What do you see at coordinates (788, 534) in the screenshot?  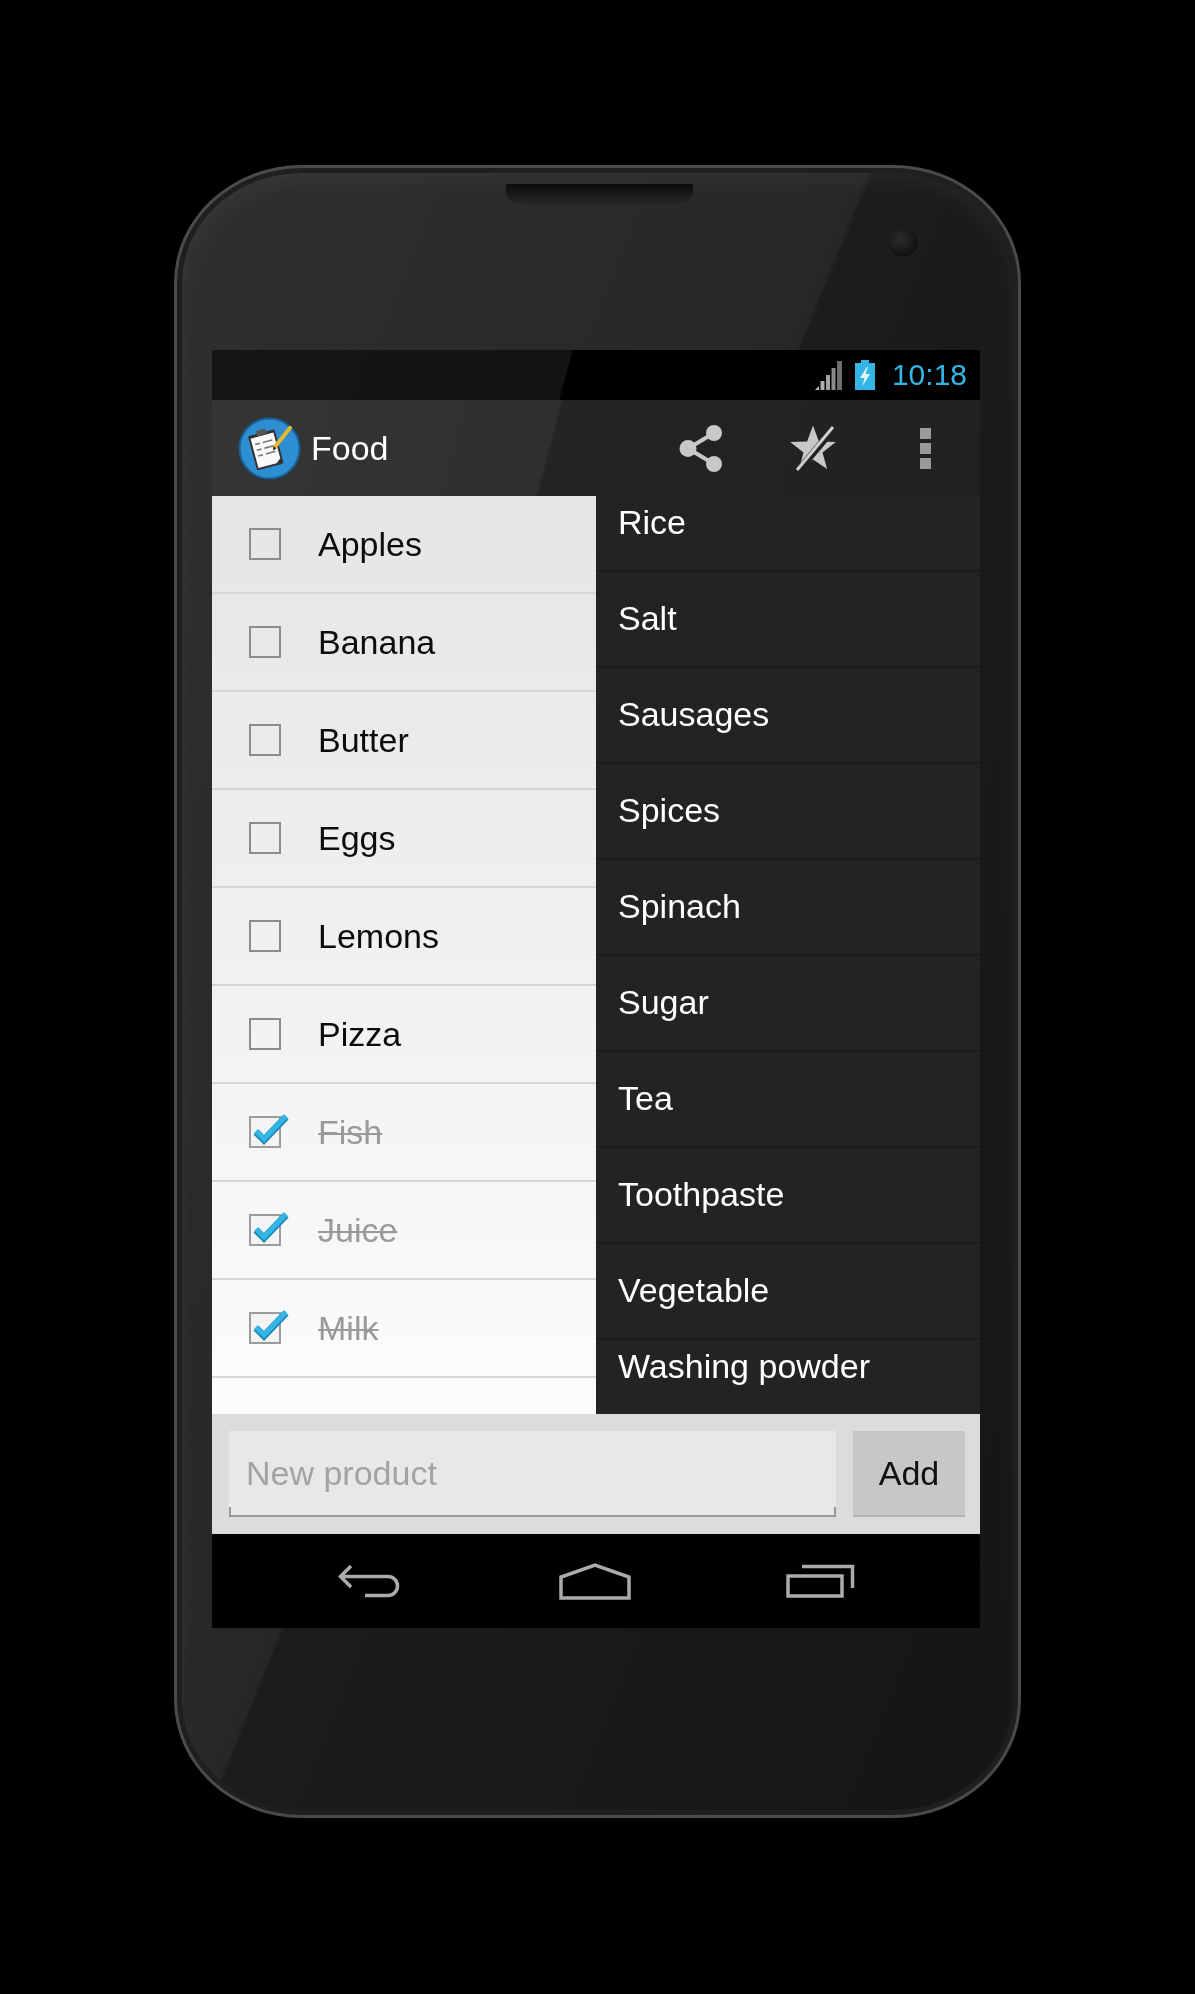 I see `list-item: Rice` at bounding box center [788, 534].